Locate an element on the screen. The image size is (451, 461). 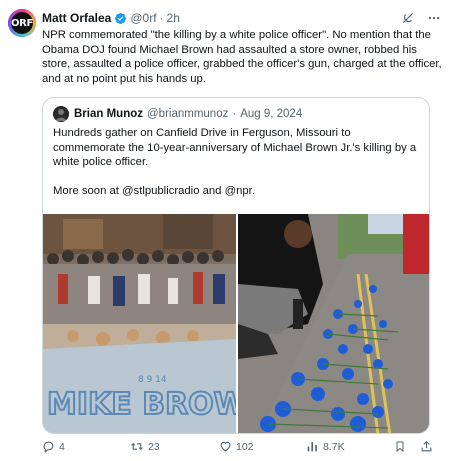
like-count: 102 is located at coordinates (245, 446).